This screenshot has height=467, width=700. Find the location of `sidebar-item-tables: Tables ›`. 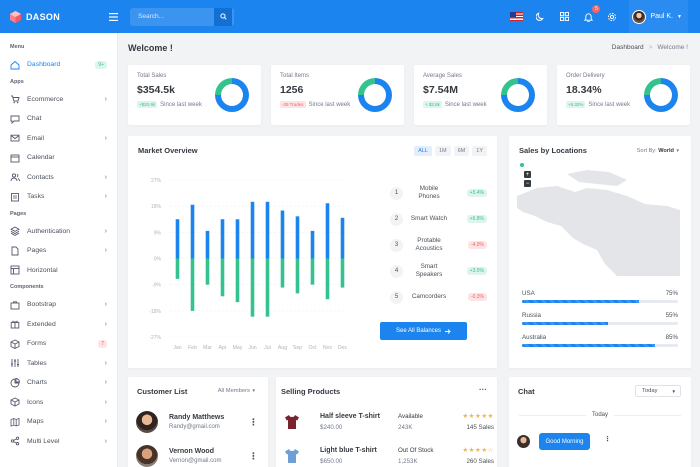

sidebar-item-tables: Tables › is located at coordinates (58, 364).